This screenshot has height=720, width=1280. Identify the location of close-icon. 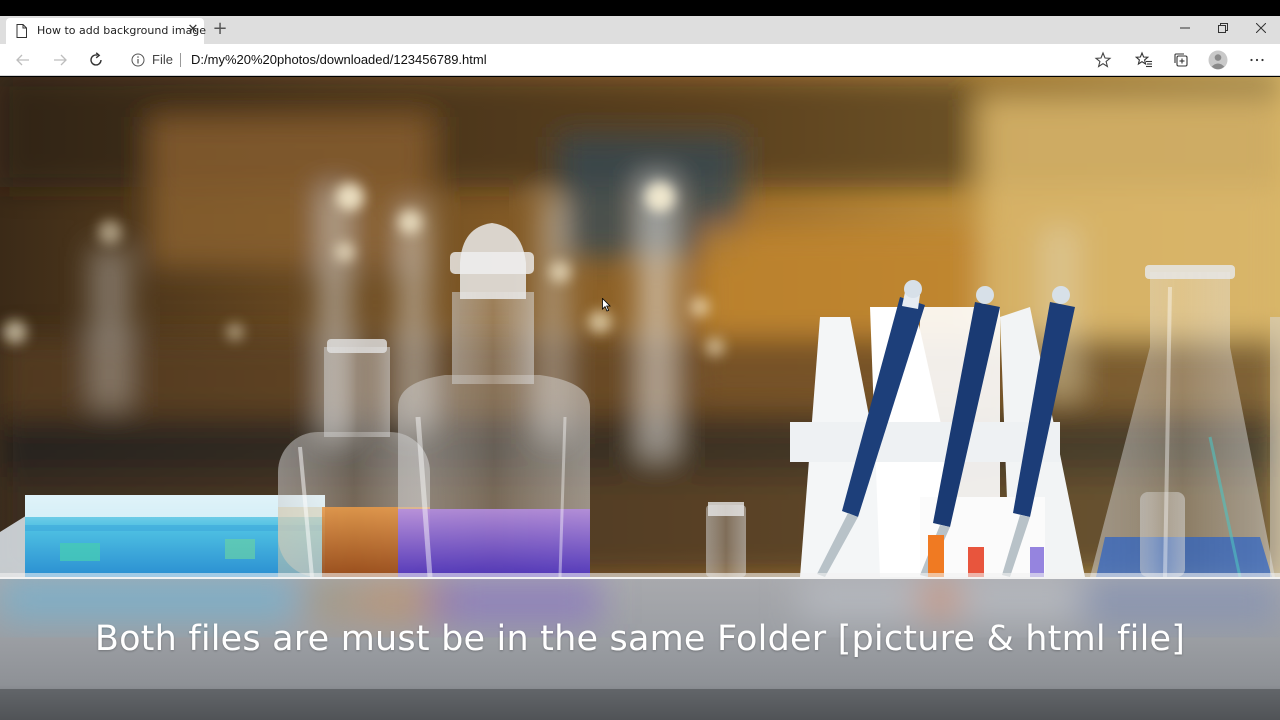
(1261, 28).